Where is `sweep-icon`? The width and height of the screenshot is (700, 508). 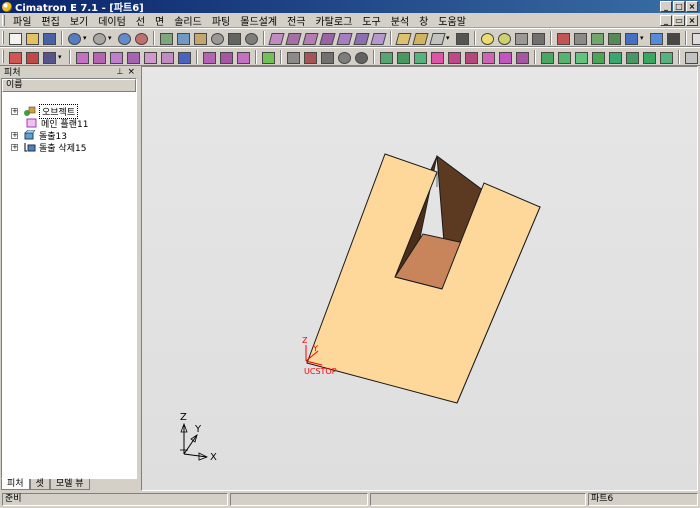
sweep-icon is located at coordinates (470, 57).